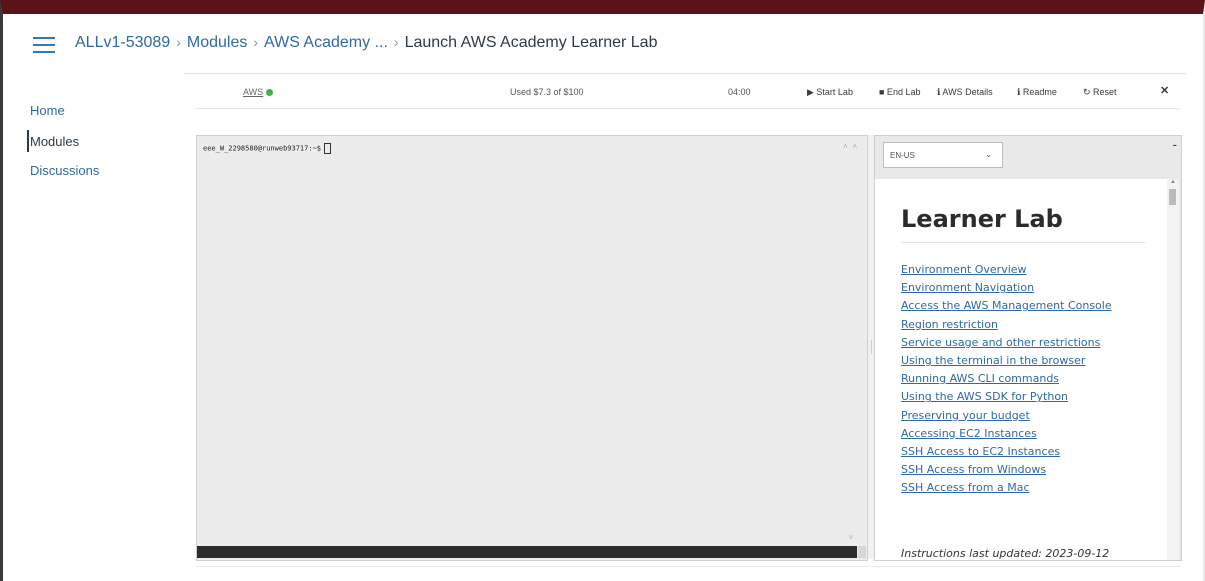 Image resolution: width=1205 pixels, height=581 pixels. Describe the element at coordinates (902, 155) in the screenshot. I see `language-value: EN-US` at that location.